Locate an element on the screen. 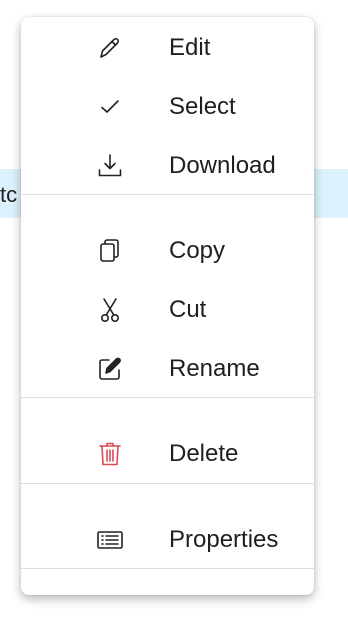  menu-item-delete: Delete is located at coordinates (167, 453).